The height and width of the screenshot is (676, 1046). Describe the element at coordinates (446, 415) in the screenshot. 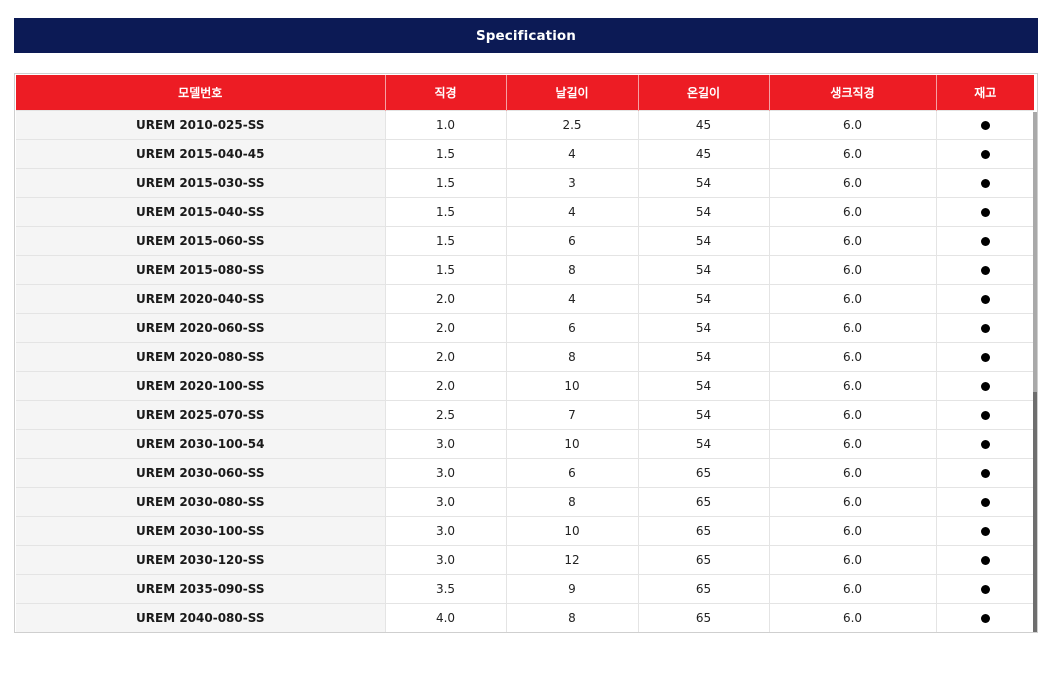

I see `cell-diameter: 2.5` at that location.